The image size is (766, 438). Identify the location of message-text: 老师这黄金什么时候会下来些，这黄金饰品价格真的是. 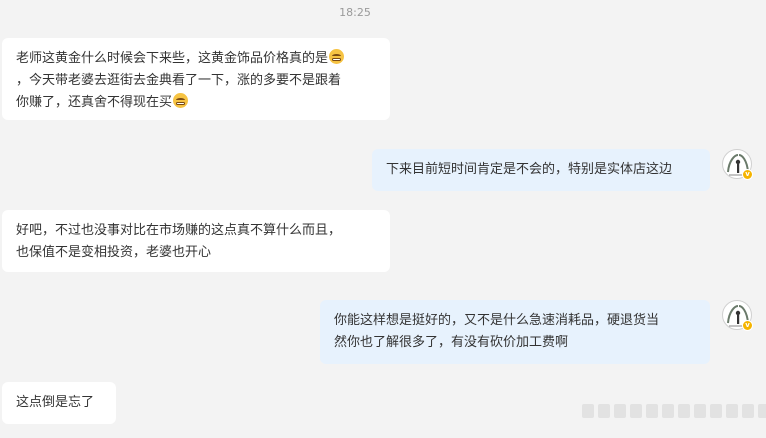
(172, 58).